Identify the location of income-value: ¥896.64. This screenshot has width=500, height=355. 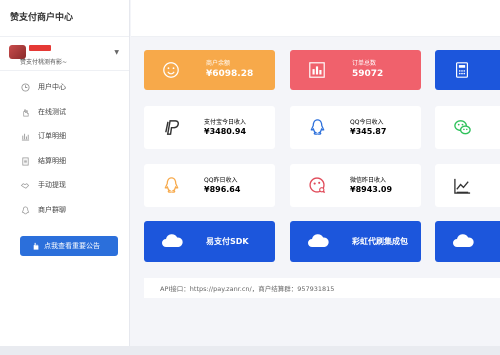
(222, 189).